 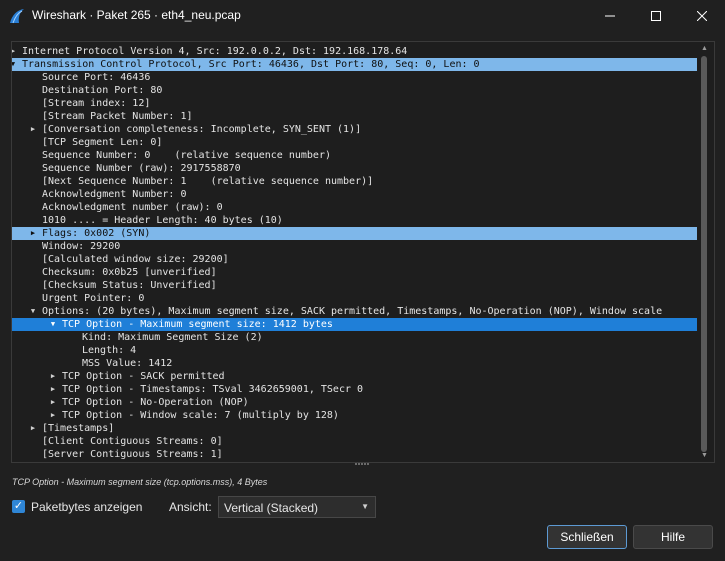 What do you see at coordinates (355, 246) in the screenshot?
I see `tree-row: Window: 29200` at bounding box center [355, 246].